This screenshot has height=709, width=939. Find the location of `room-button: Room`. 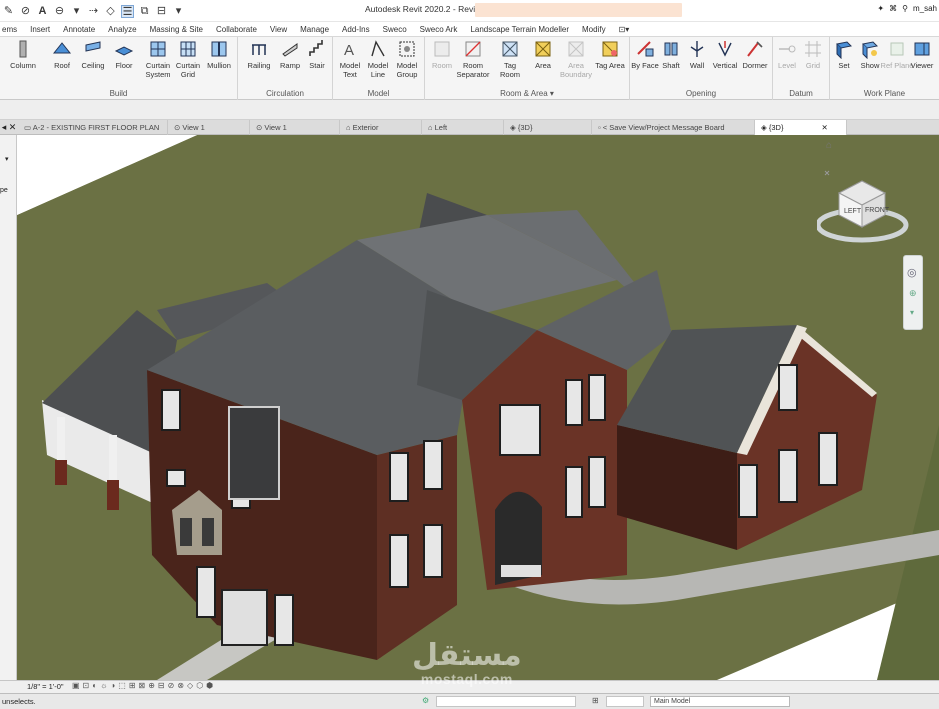

room-button: Room is located at coordinates (442, 54).